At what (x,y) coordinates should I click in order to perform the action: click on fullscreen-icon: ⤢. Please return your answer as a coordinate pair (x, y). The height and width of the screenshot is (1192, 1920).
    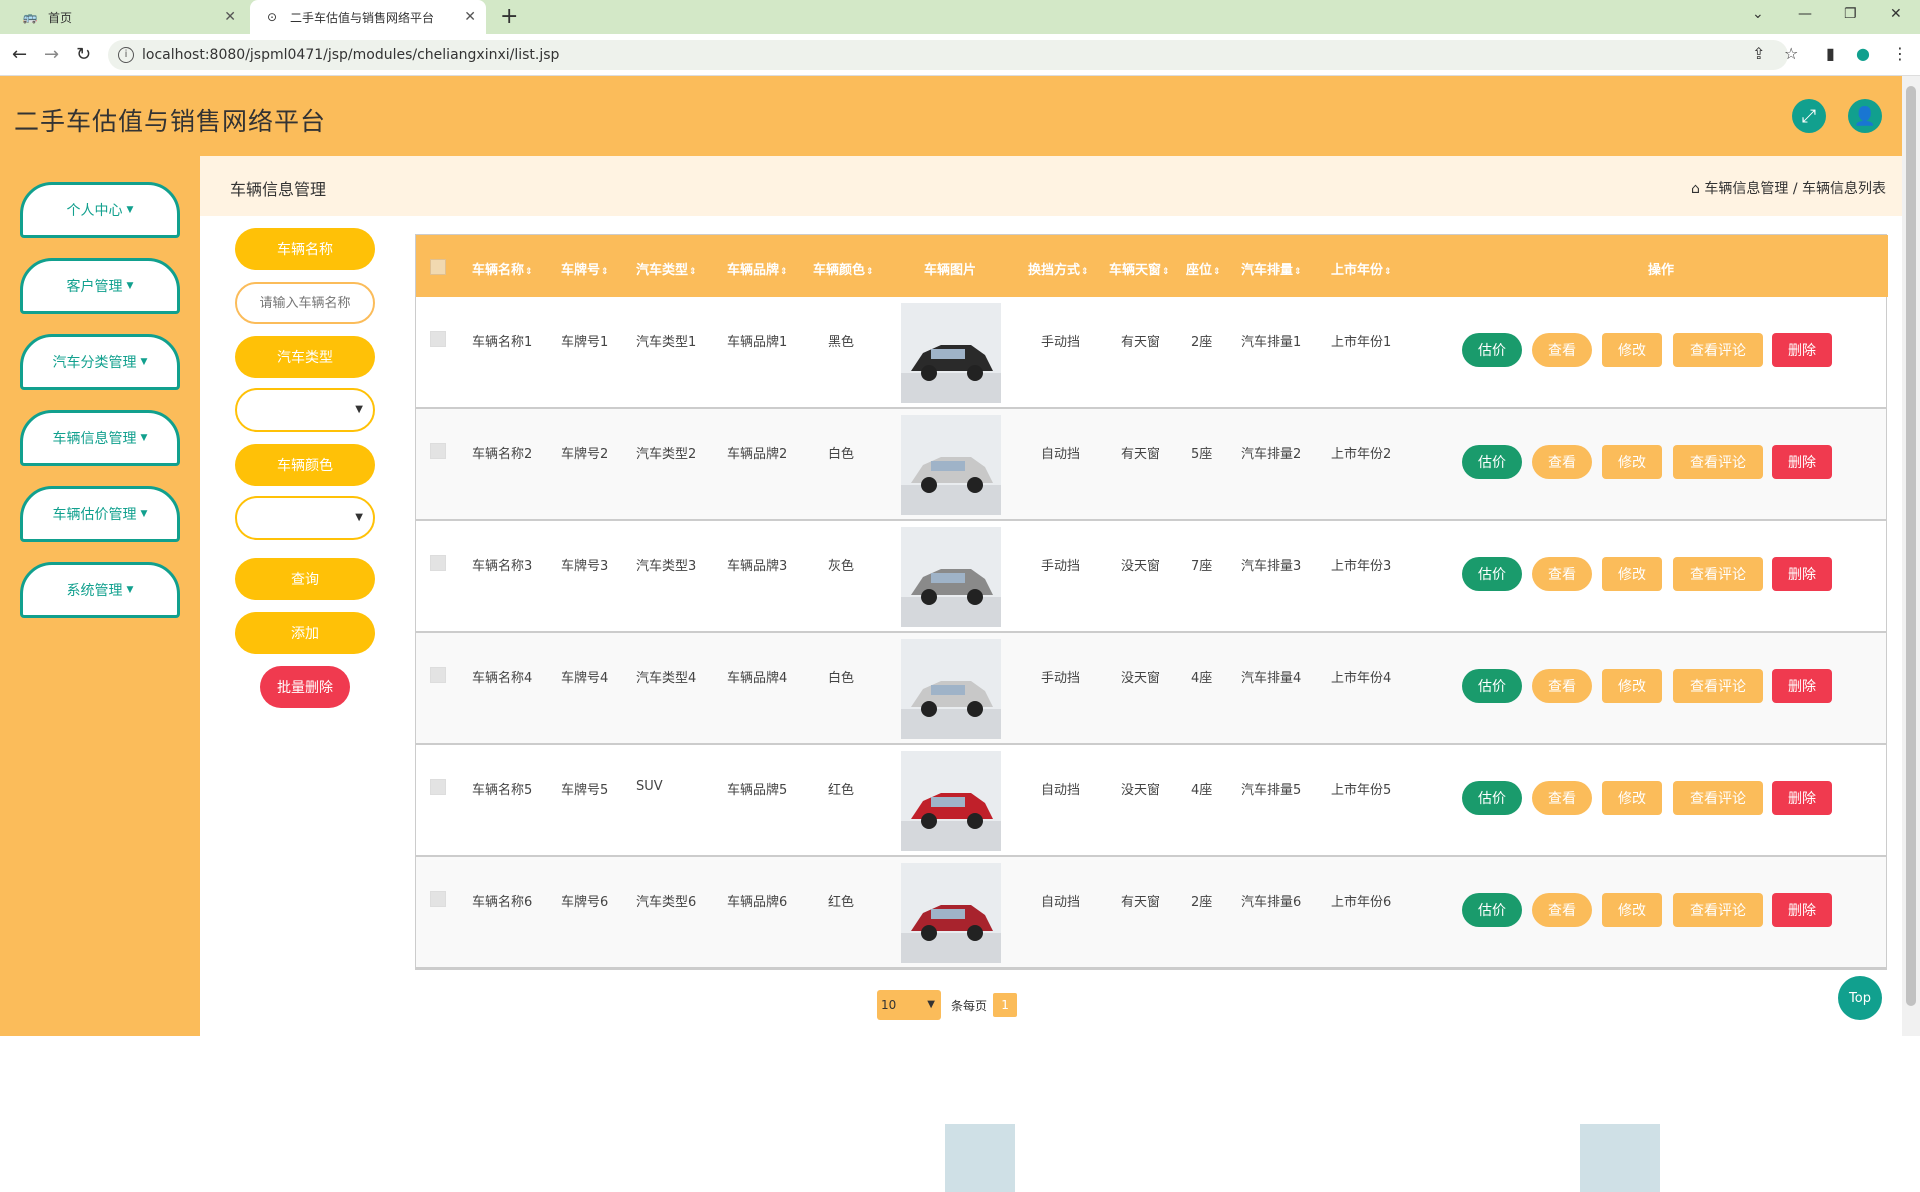
    Looking at the image, I should click on (1809, 116).